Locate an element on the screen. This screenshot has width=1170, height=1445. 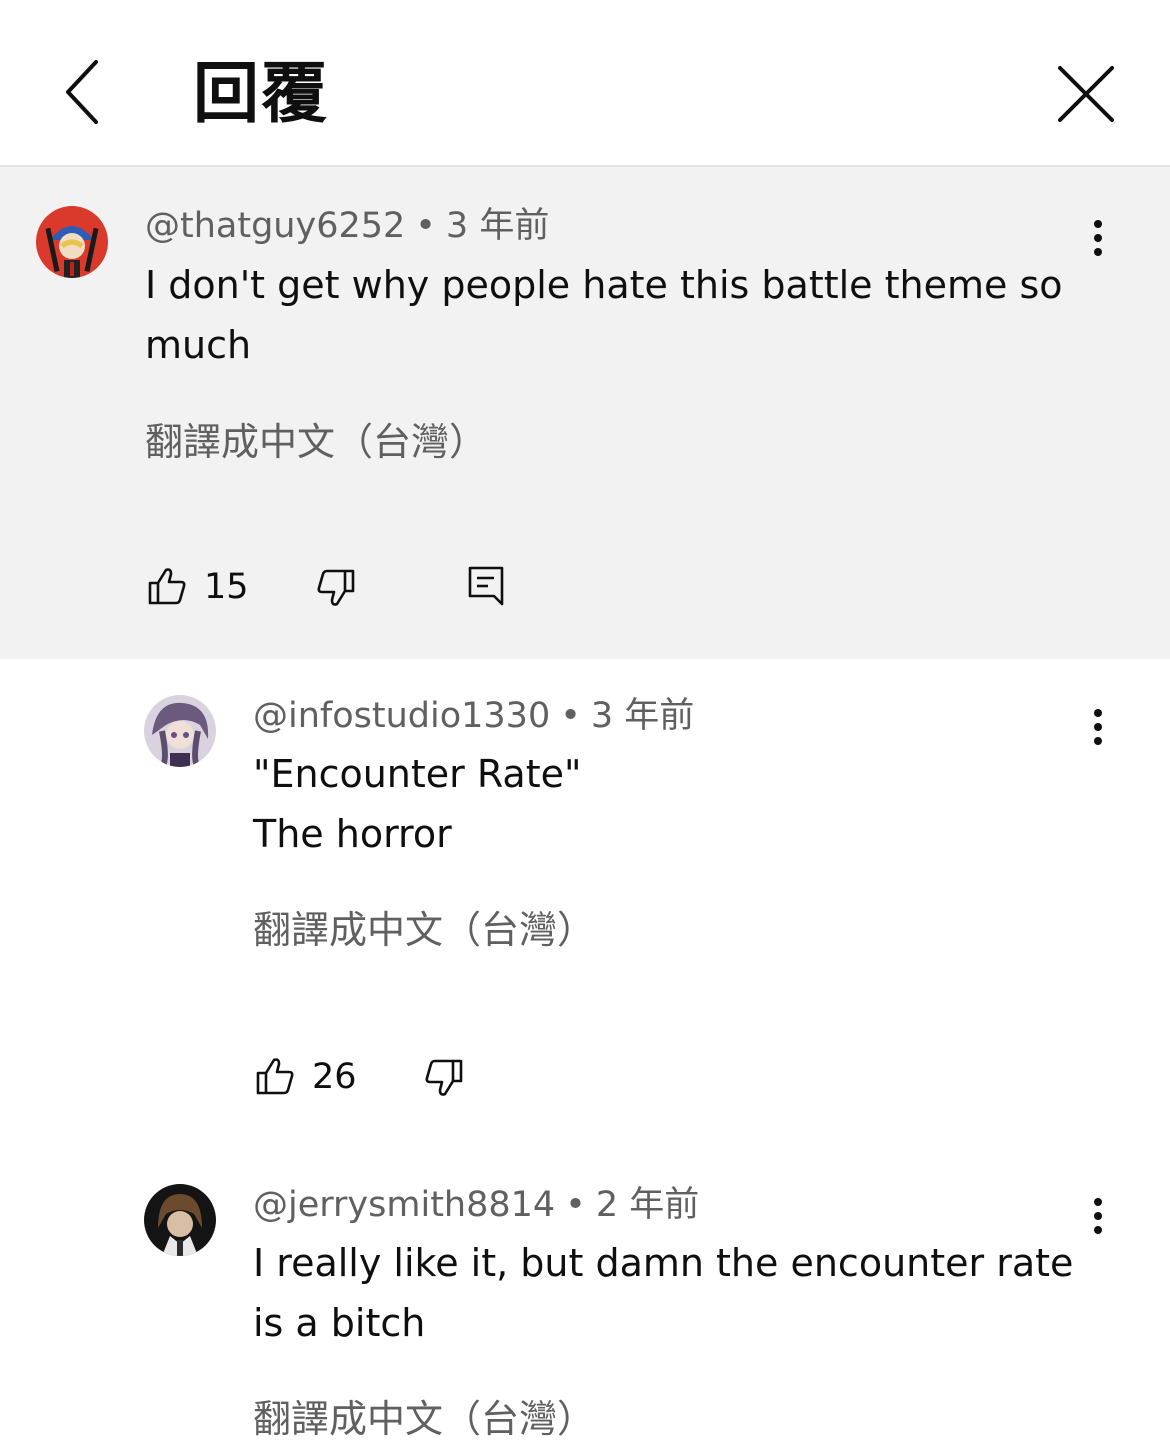
comment-meta: @thatguy6252 • 3 年前 is located at coordinates (347, 226).